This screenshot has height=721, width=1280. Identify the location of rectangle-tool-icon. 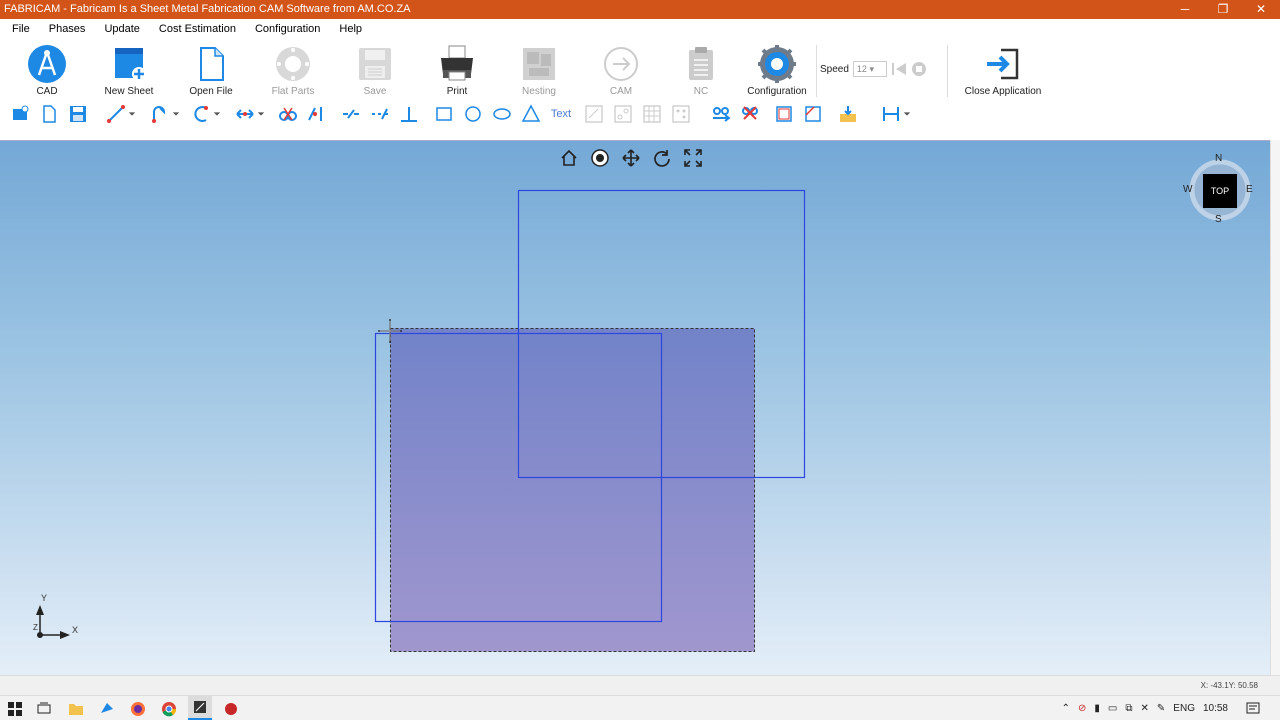
(444, 114).